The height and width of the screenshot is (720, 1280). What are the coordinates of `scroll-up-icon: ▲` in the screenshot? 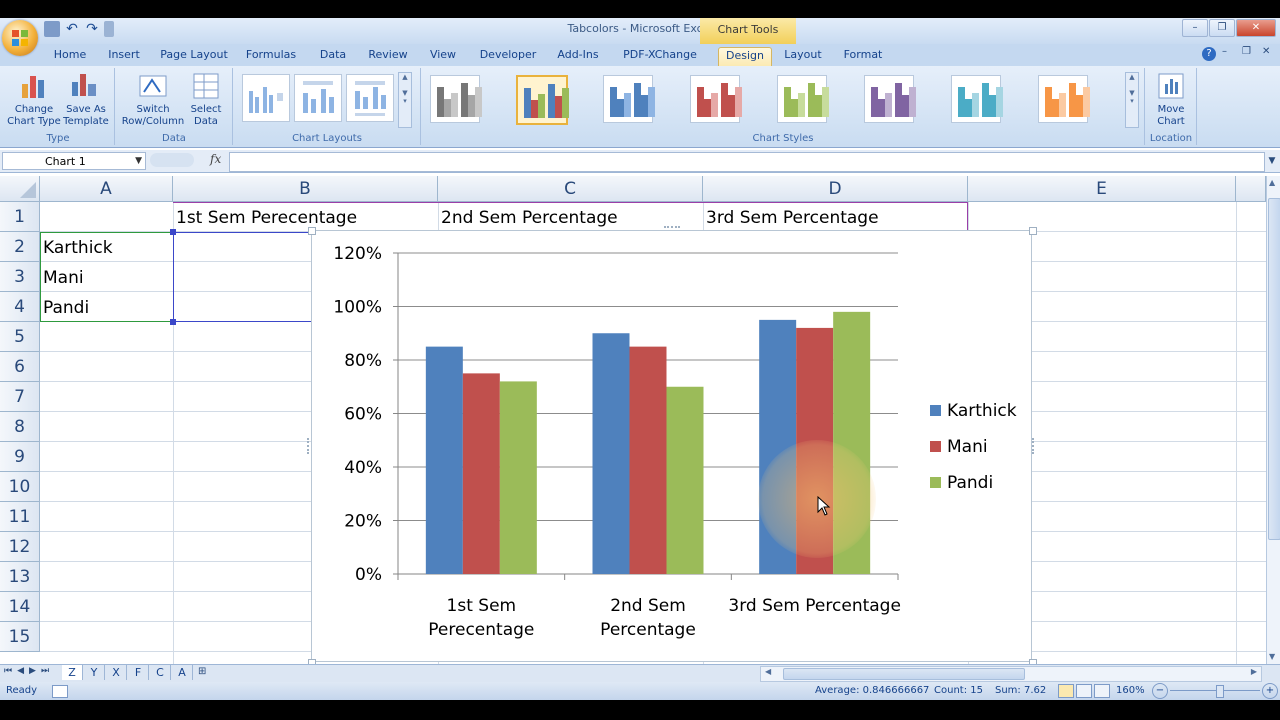 It's located at (1272, 182).